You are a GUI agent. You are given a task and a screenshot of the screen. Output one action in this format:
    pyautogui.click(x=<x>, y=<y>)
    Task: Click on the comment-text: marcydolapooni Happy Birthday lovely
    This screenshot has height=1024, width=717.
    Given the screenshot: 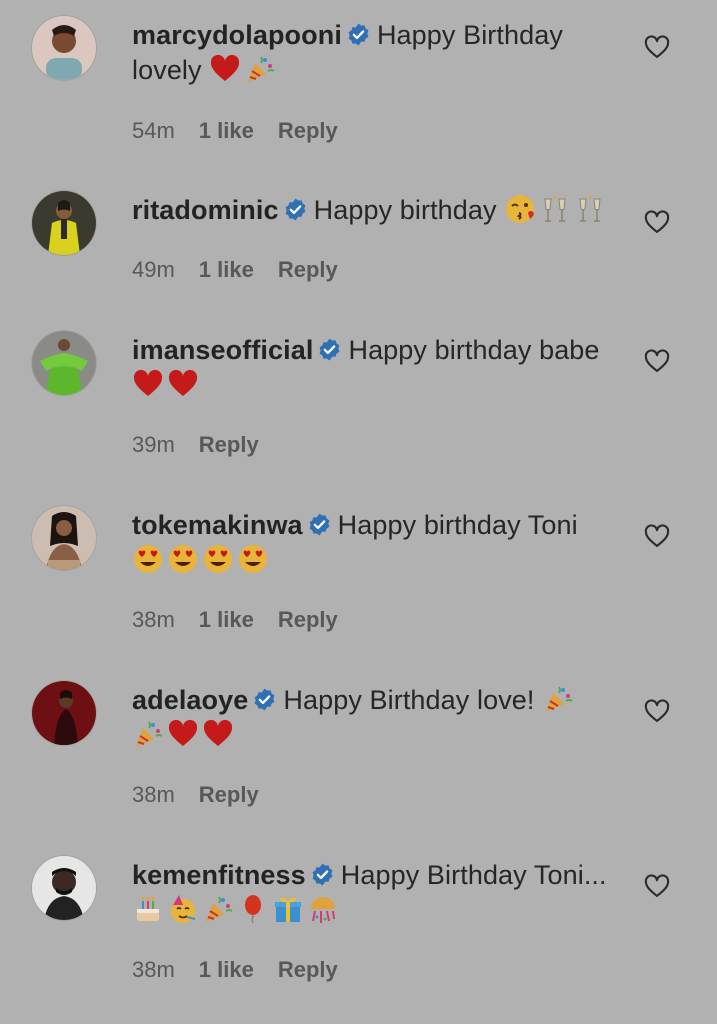 What is the action you would take?
    pyautogui.click(x=377, y=53)
    